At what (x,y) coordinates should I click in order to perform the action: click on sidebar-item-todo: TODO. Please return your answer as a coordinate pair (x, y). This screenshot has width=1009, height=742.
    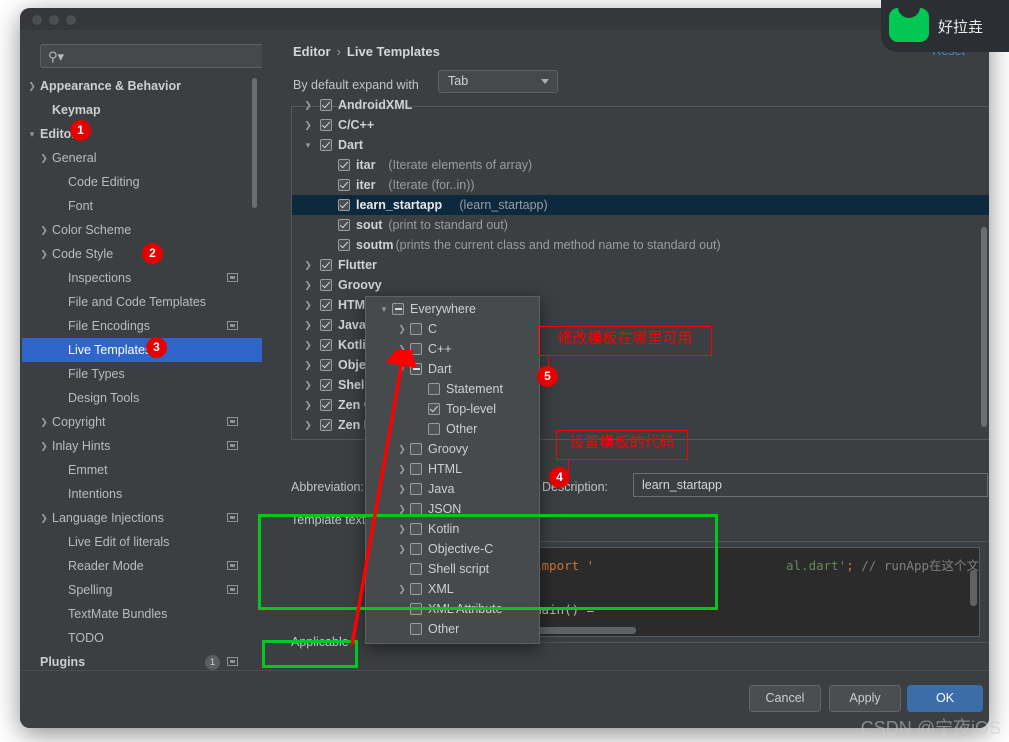
    Looking at the image, I should click on (142, 638).